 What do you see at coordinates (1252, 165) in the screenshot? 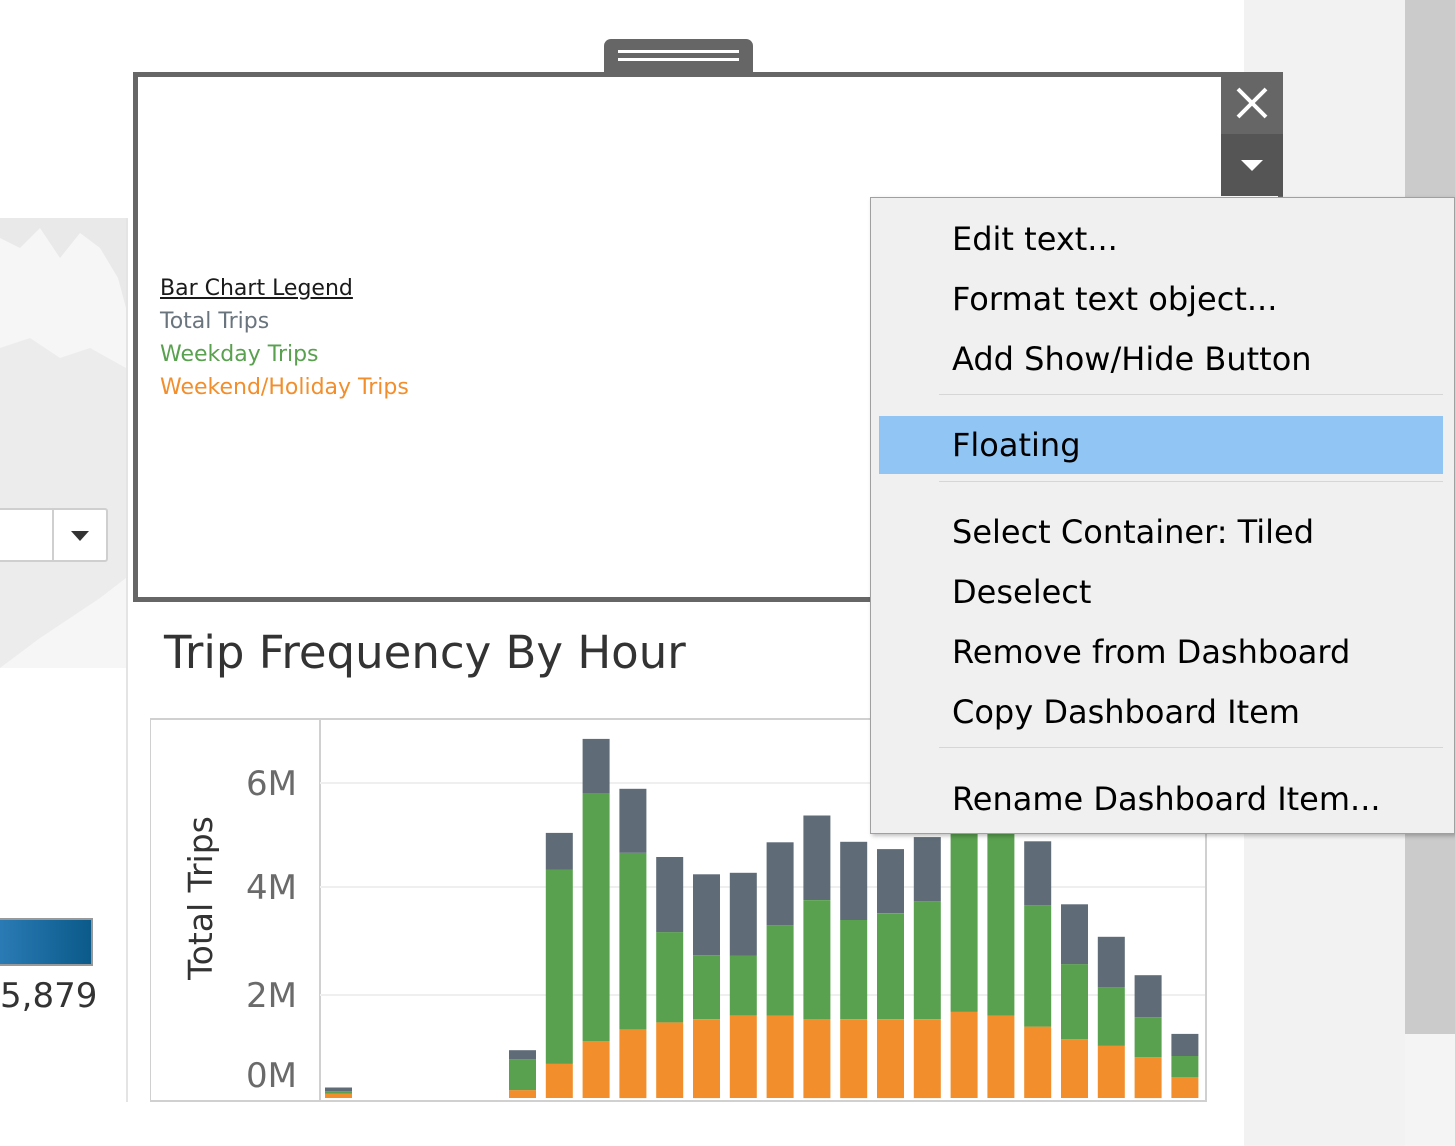
I see `more-options-button` at bounding box center [1252, 165].